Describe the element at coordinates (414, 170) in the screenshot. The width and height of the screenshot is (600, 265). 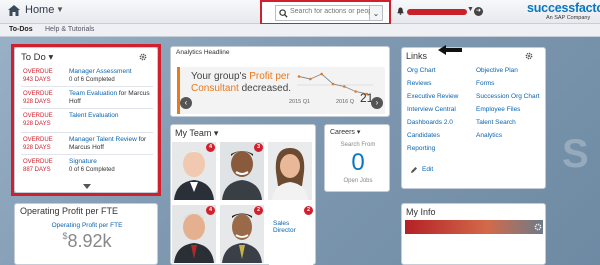
I see `pencil-icon` at that location.